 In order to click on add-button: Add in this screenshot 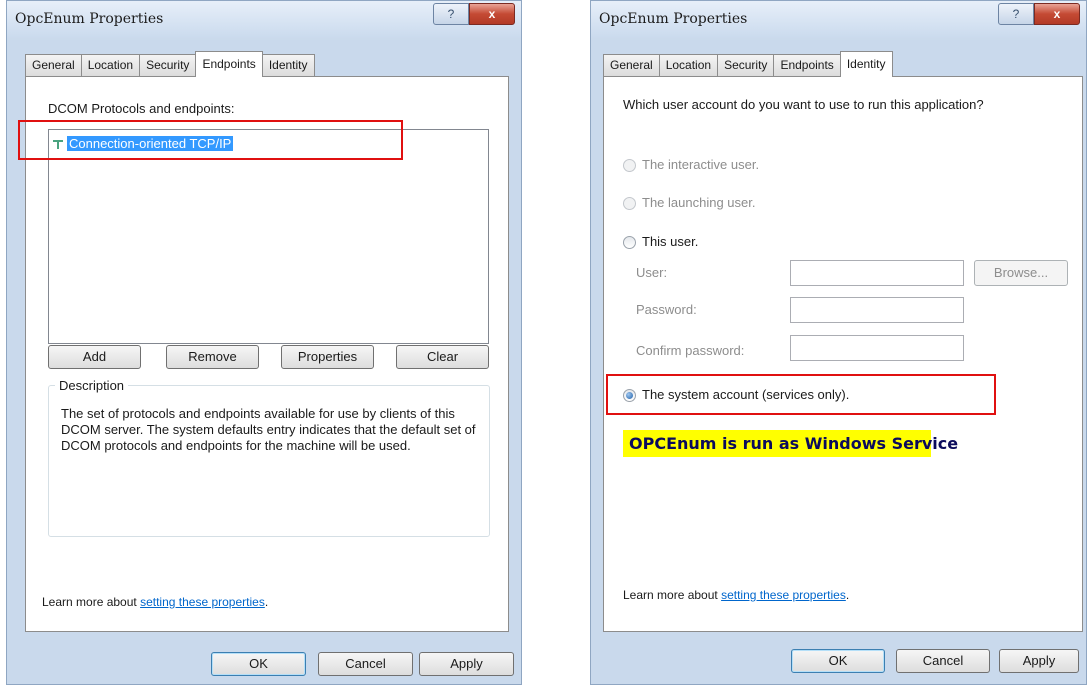, I will do `click(94, 357)`.